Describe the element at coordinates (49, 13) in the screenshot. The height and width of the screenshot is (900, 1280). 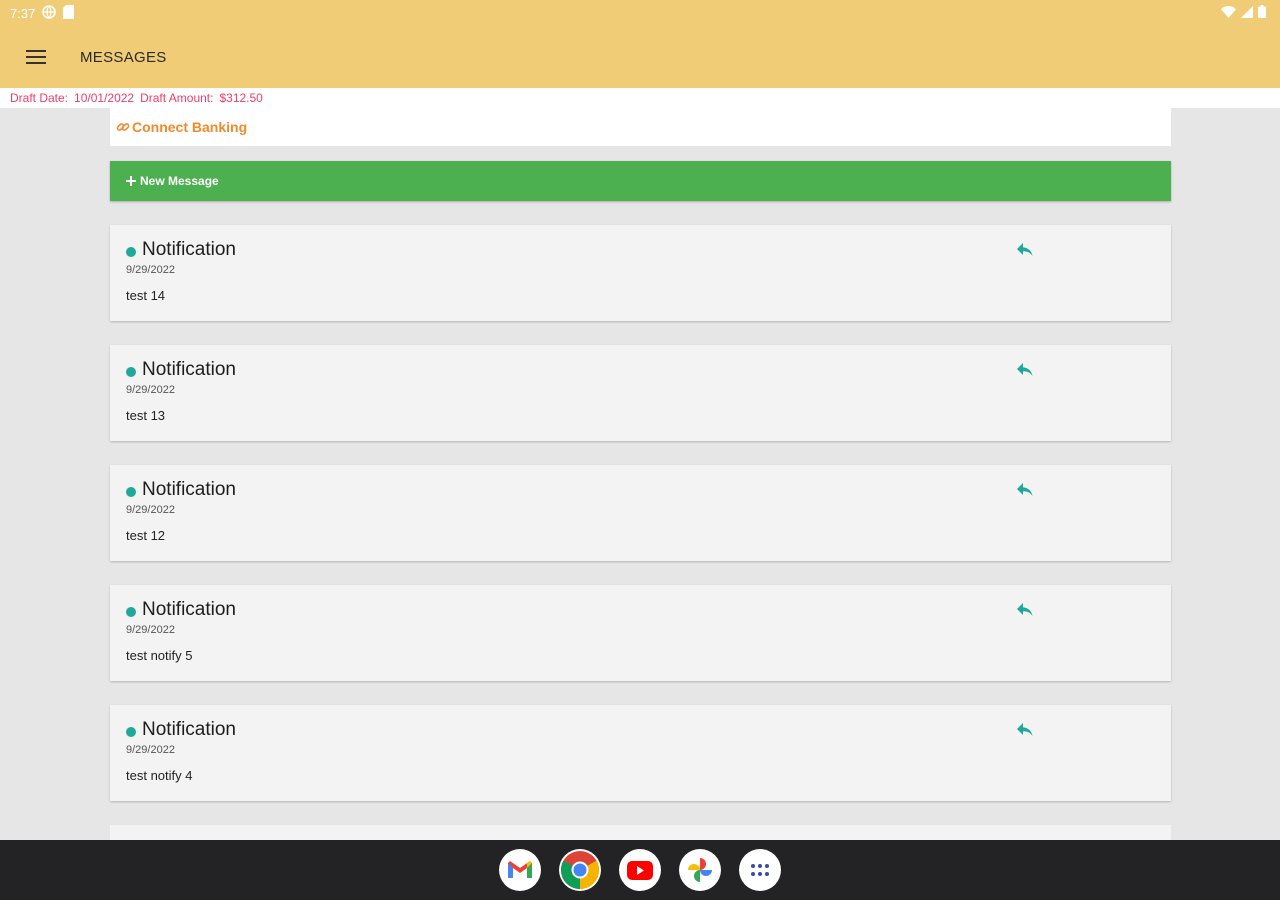
I see `globe-icon` at that location.